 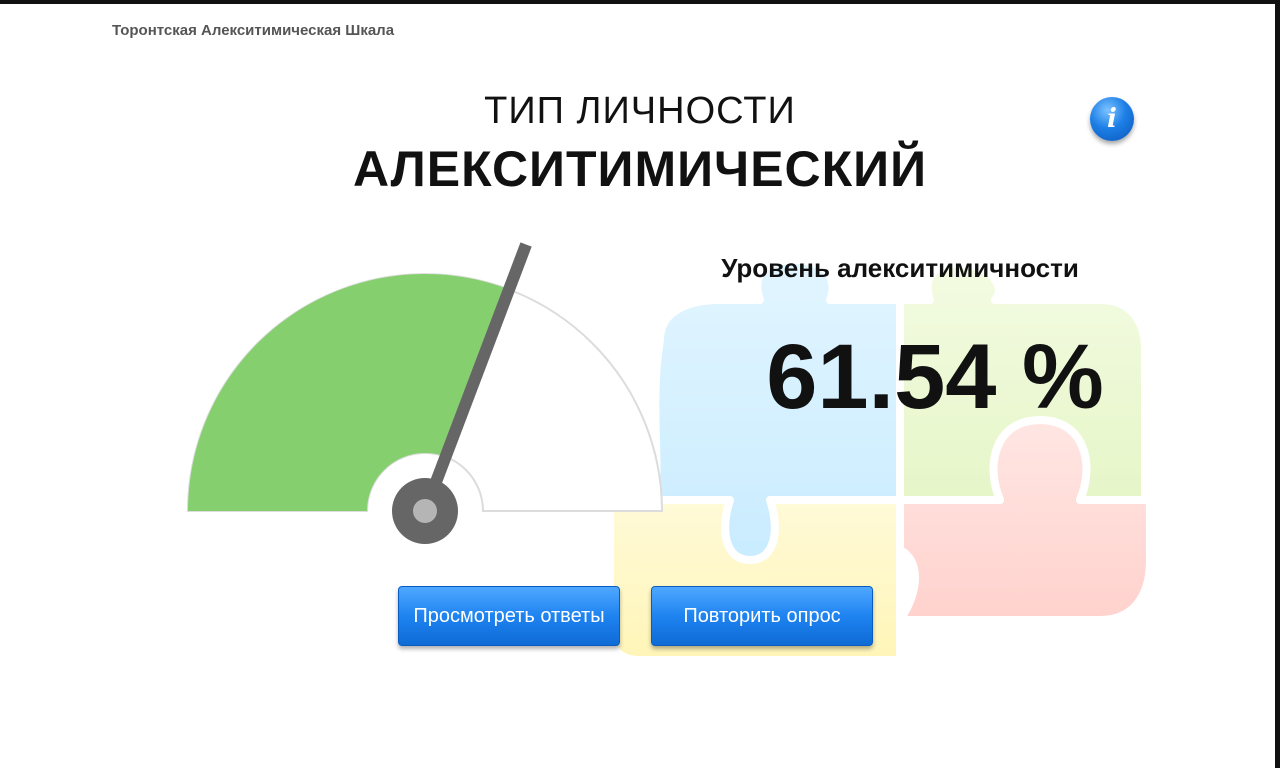 I want to click on window-border-right, so click(x=1277, y=384).